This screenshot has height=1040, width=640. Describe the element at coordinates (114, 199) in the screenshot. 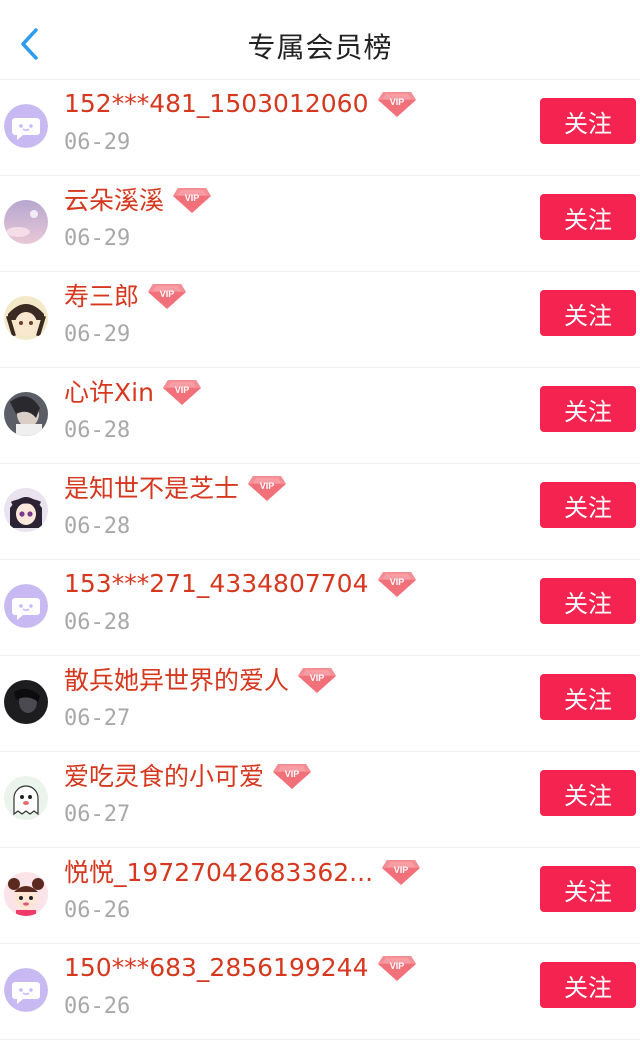

I see `member-name: 云朵溪溪` at that location.